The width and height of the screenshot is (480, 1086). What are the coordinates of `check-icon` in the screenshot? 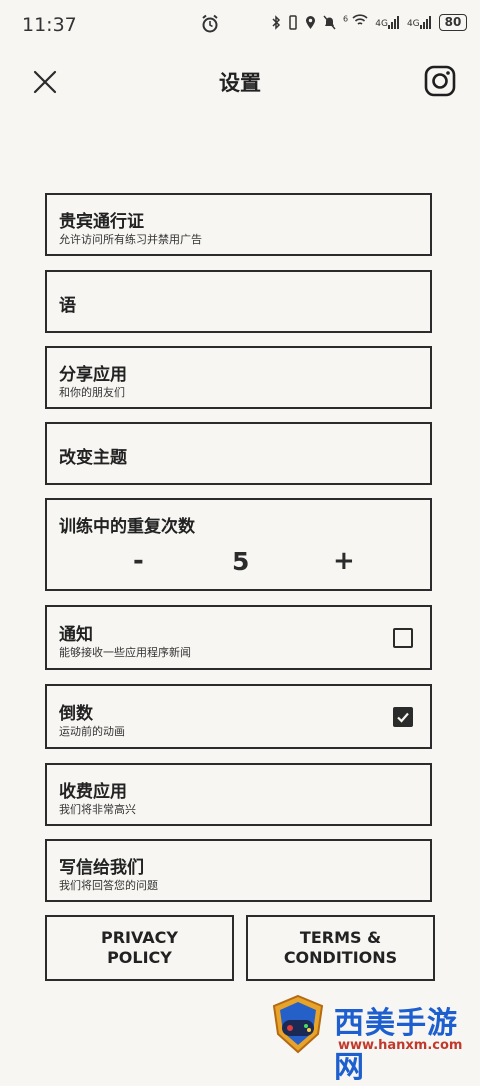 It's located at (403, 717).